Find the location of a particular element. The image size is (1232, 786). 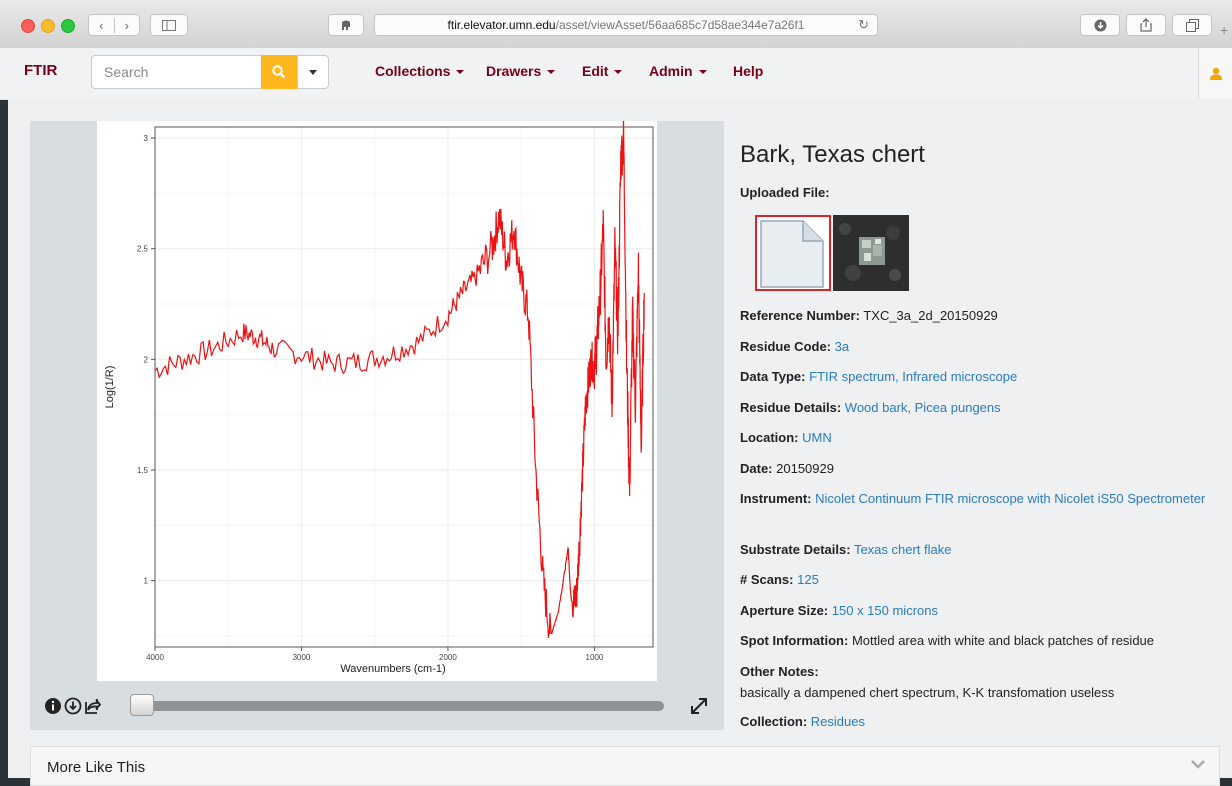

field-key: # Scans: is located at coordinates (767, 579).